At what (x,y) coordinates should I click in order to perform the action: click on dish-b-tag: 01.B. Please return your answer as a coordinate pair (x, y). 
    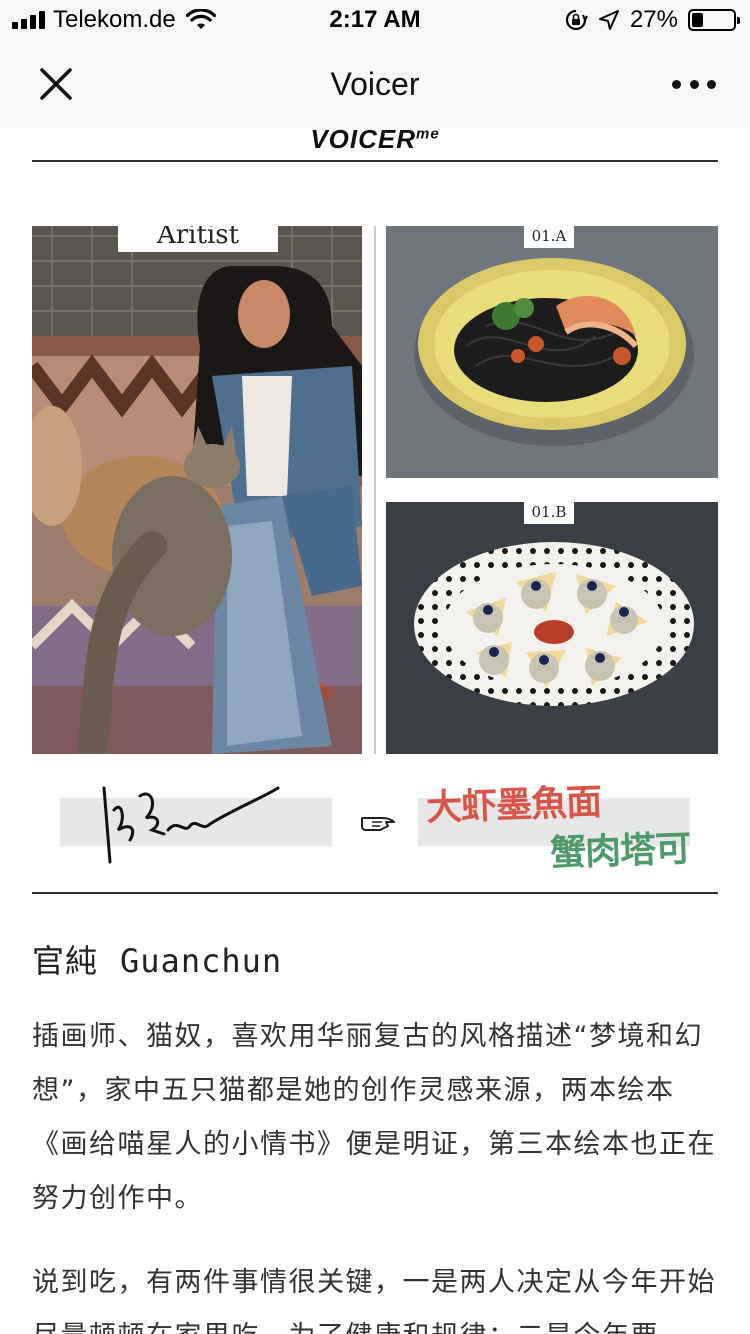
    Looking at the image, I should click on (549, 513).